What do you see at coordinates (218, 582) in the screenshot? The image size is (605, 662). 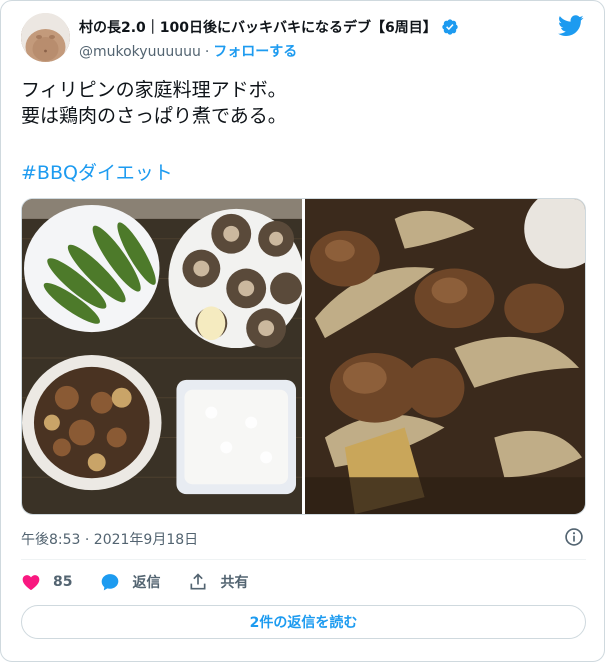 I see `share-button: 共有` at bounding box center [218, 582].